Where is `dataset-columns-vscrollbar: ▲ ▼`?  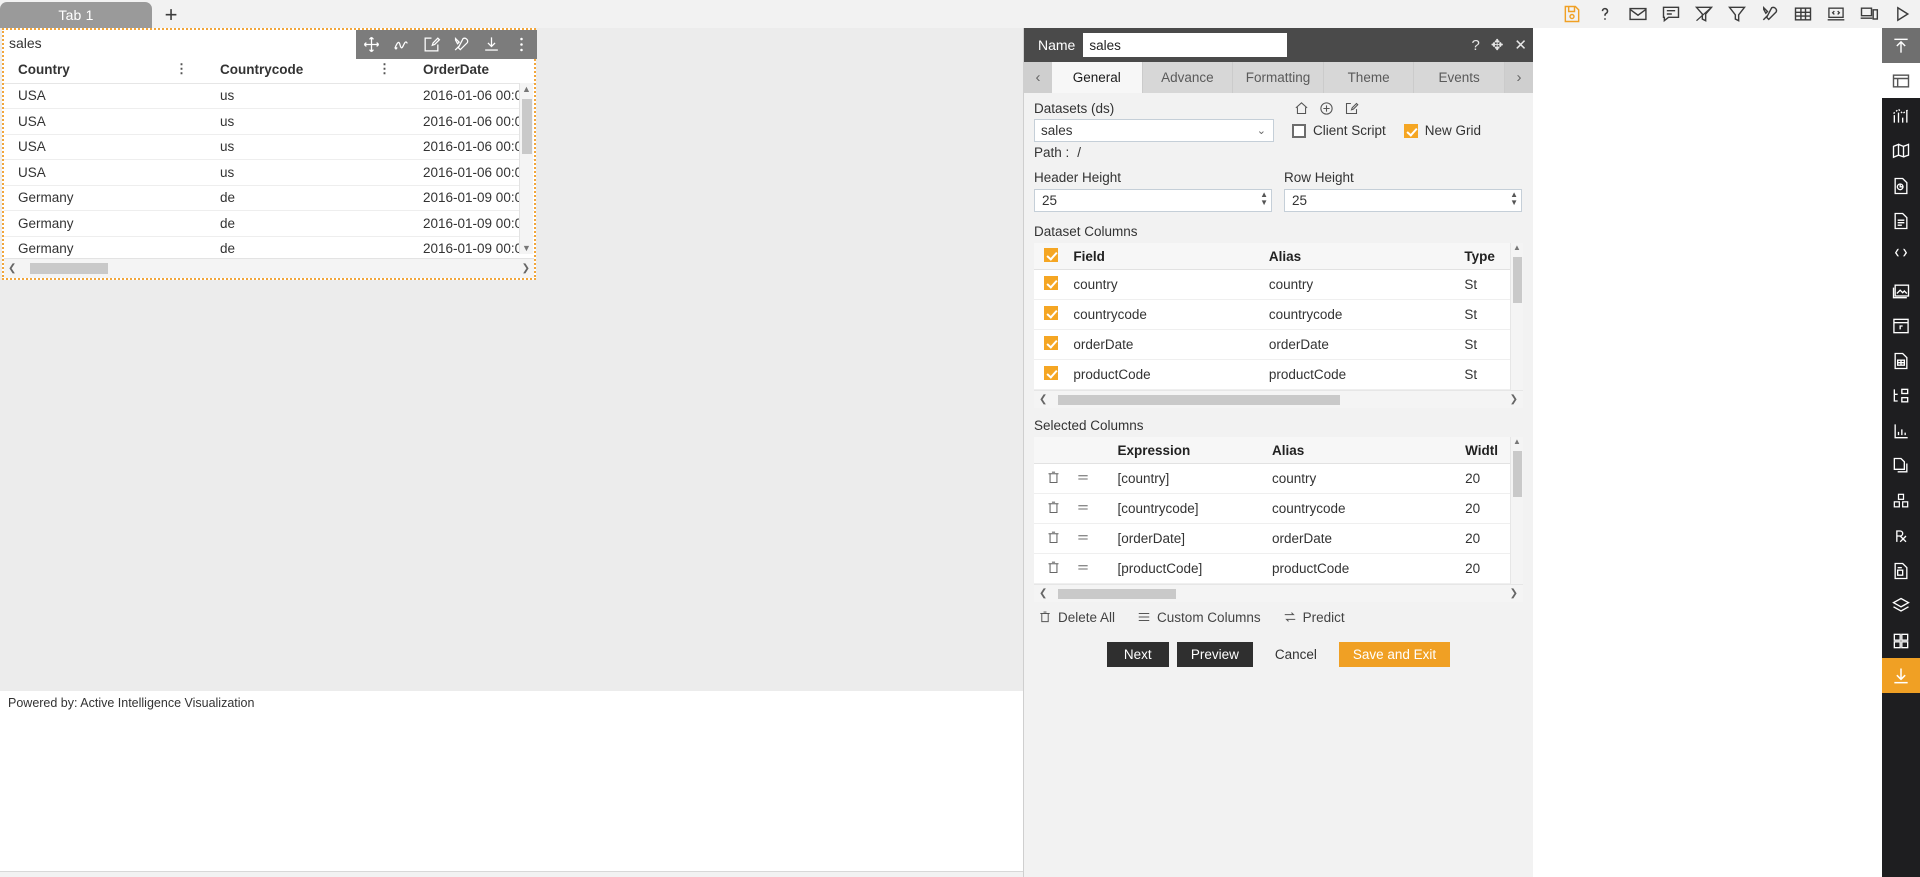 dataset-columns-vscrollbar: ▲ ▼ is located at coordinates (1516, 325).